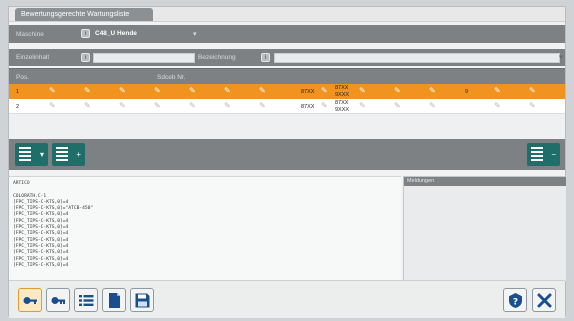  Describe the element at coordinates (18, 92) in the screenshot. I see `row-pos: 1` at that location.